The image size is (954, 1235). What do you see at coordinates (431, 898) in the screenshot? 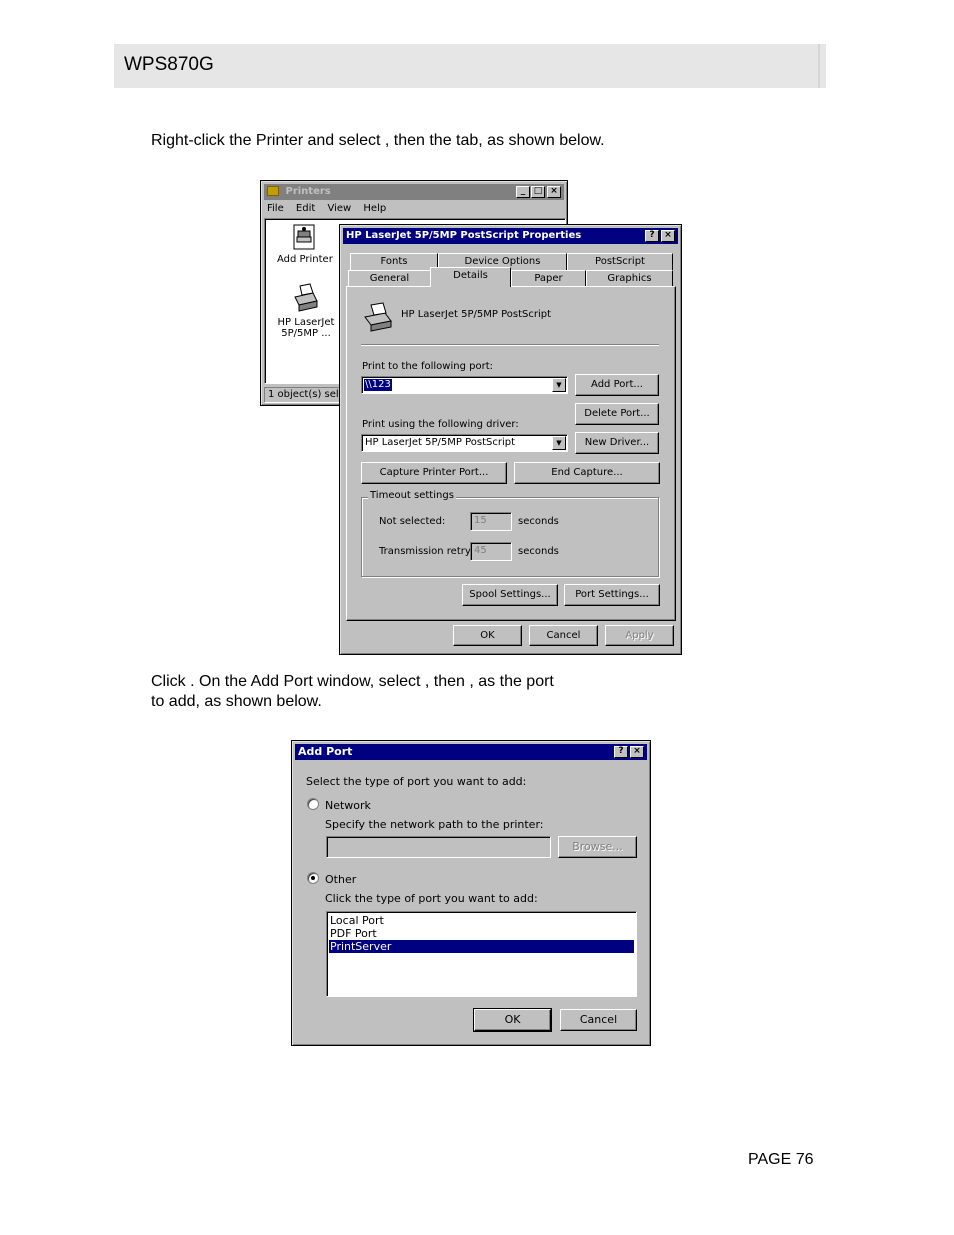
I see `other-prompt: Click the type of port you want to add:` at bounding box center [431, 898].